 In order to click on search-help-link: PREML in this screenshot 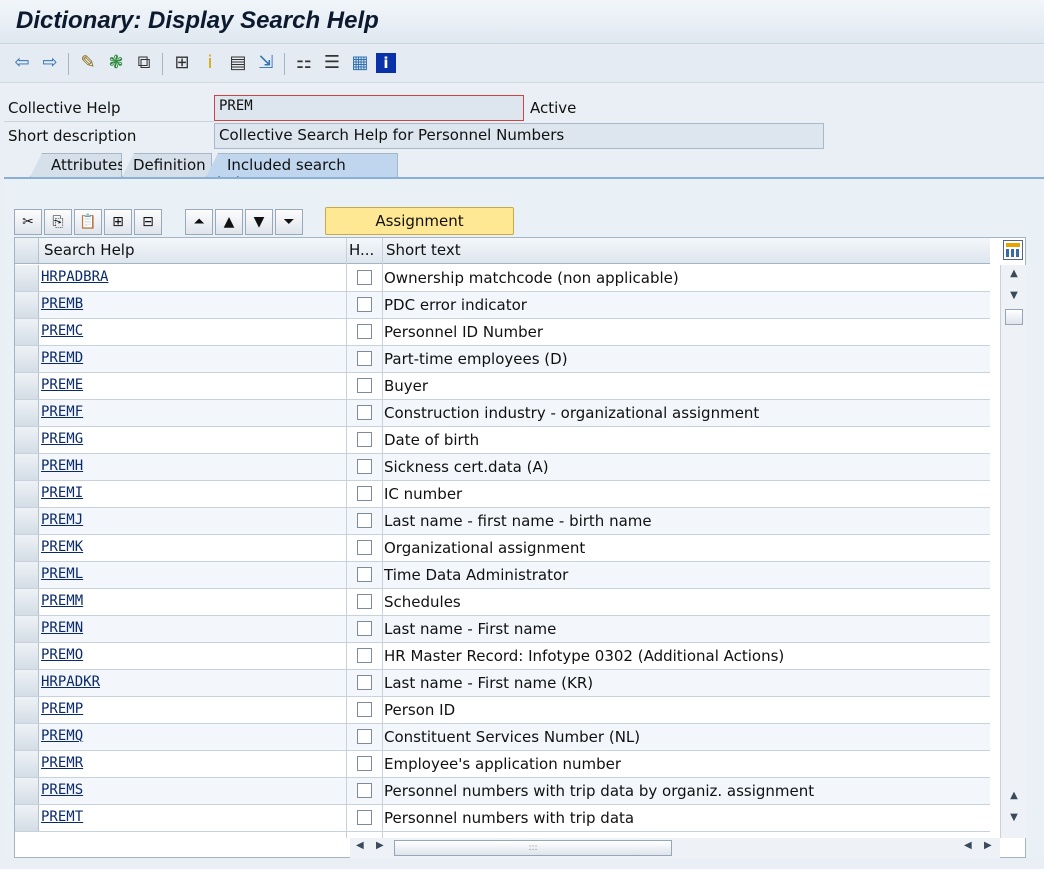, I will do `click(62, 574)`.